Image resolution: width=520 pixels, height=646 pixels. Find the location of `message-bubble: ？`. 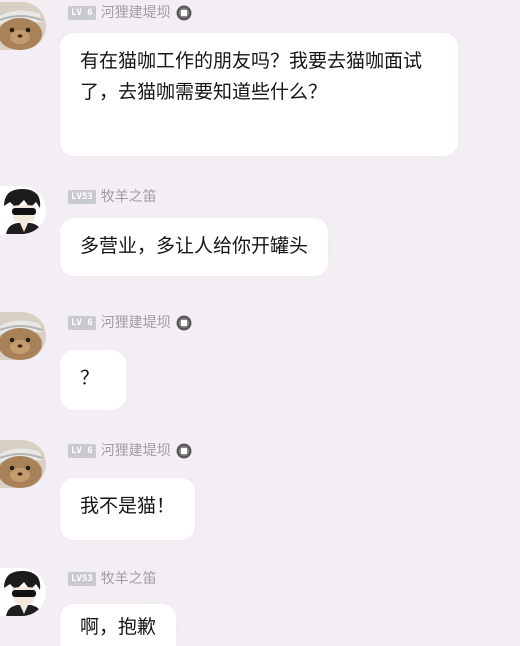

message-bubble: ？ is located at coordinates (93, 380).